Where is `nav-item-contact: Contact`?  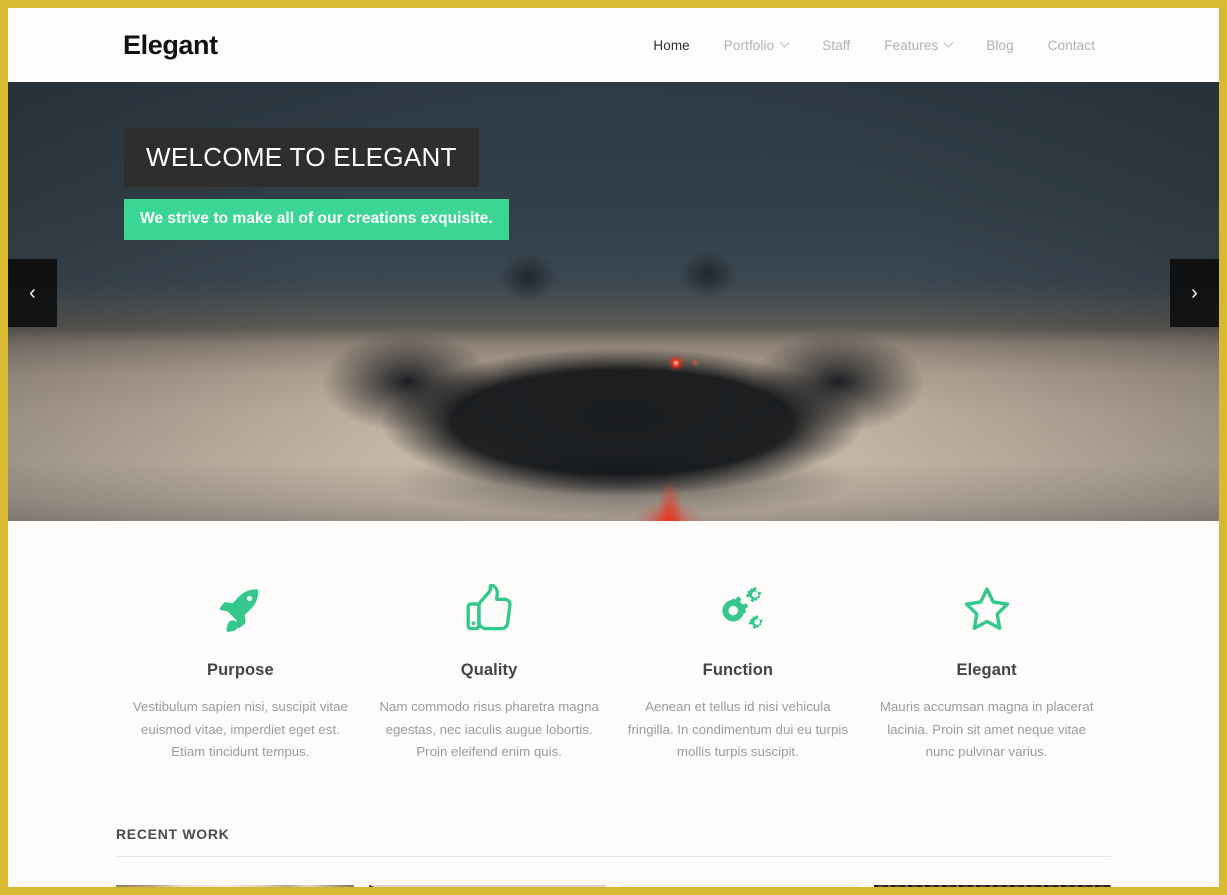
nav-item-contact: Contact is located at coordinates (1071, 45).